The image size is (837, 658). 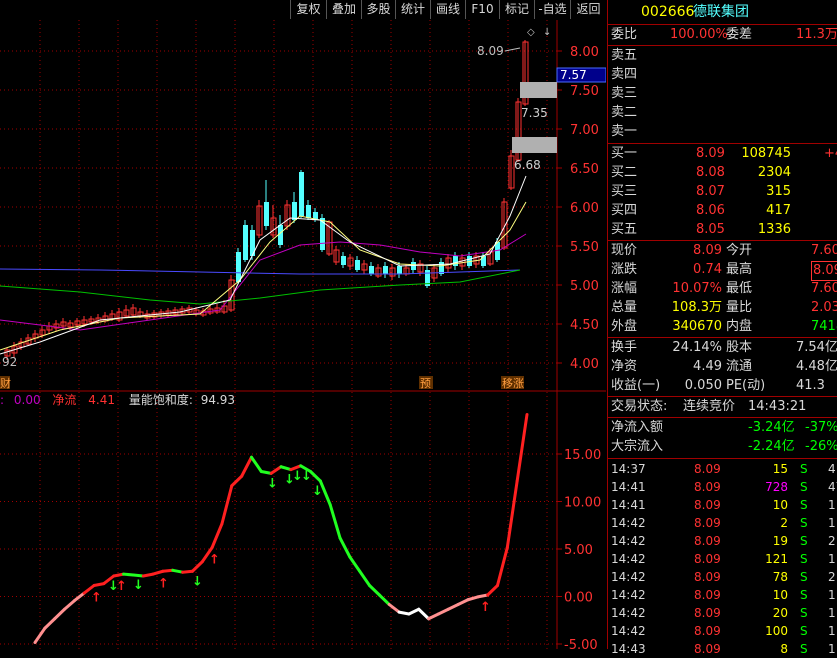 What do you see at coordinates (628, 649) in the screenshot?
I see `tick-time: 14:43` at bounding box center [628, 649].